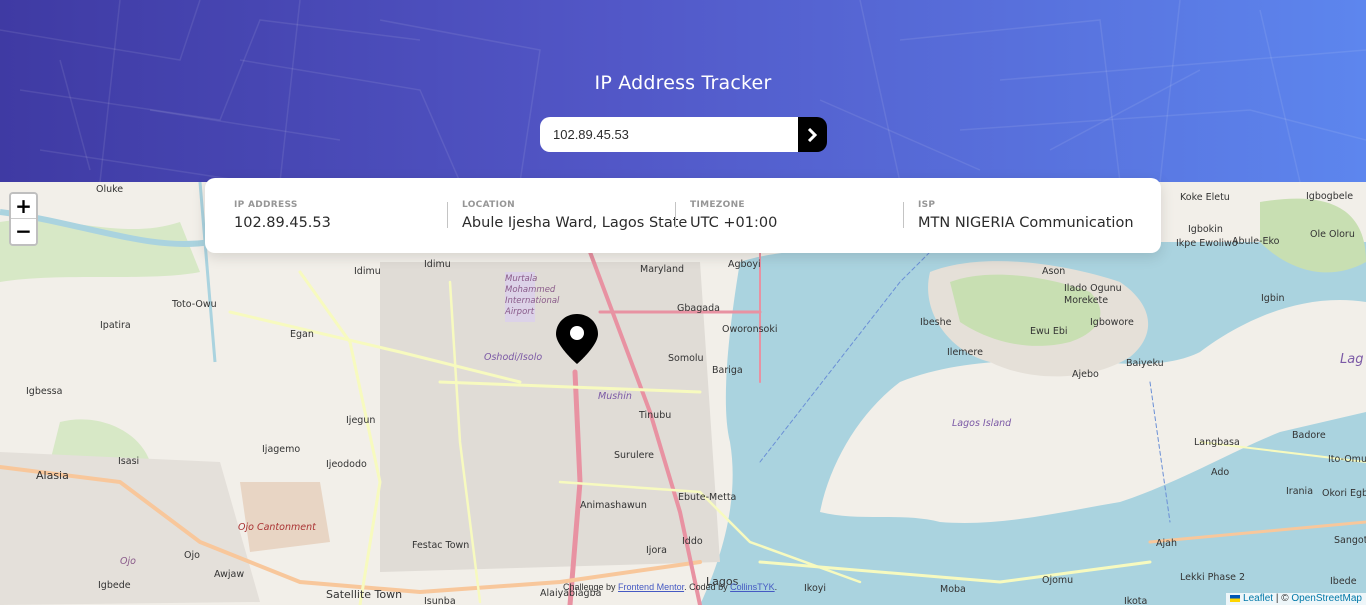 The height and width of the screenshot is (605, 1366). I want to click on map-place-label: Toto-Owu, so click(194, 304).